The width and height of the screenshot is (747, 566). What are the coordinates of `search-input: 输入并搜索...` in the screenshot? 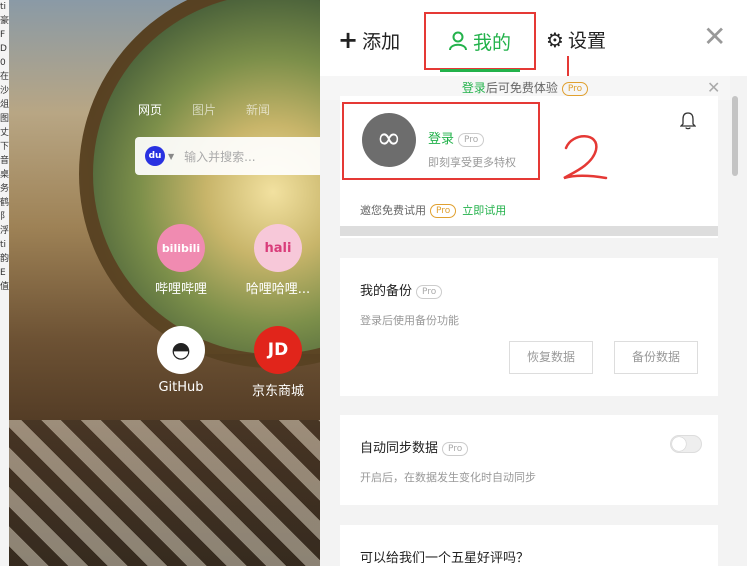 It's located at (219, 156).